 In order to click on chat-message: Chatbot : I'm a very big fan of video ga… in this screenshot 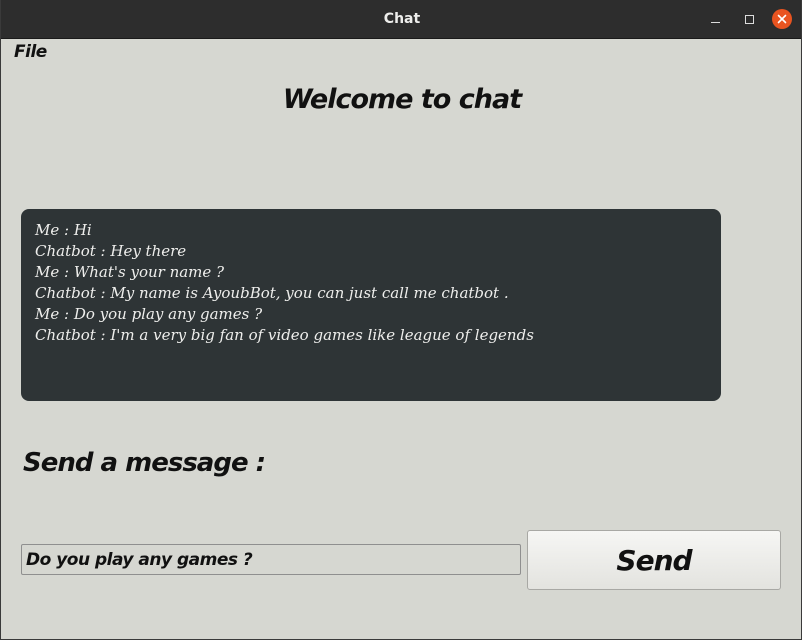, I will do `click(284, 335)`.